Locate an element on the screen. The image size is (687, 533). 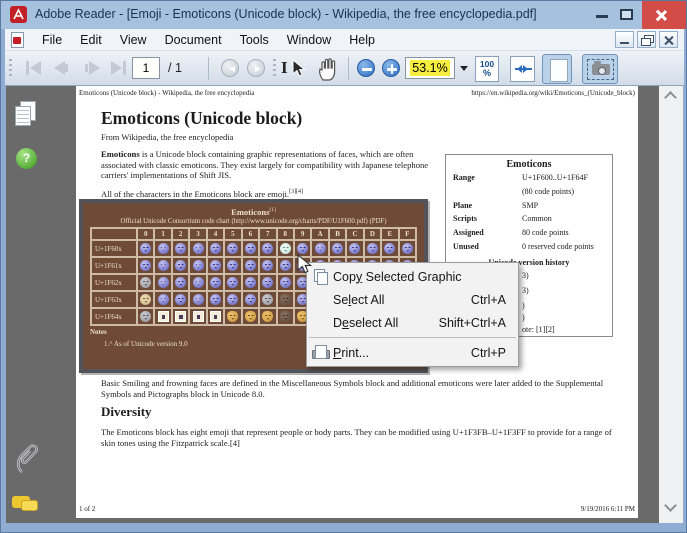
window-minimize-button is located at coordinates (602, 16).